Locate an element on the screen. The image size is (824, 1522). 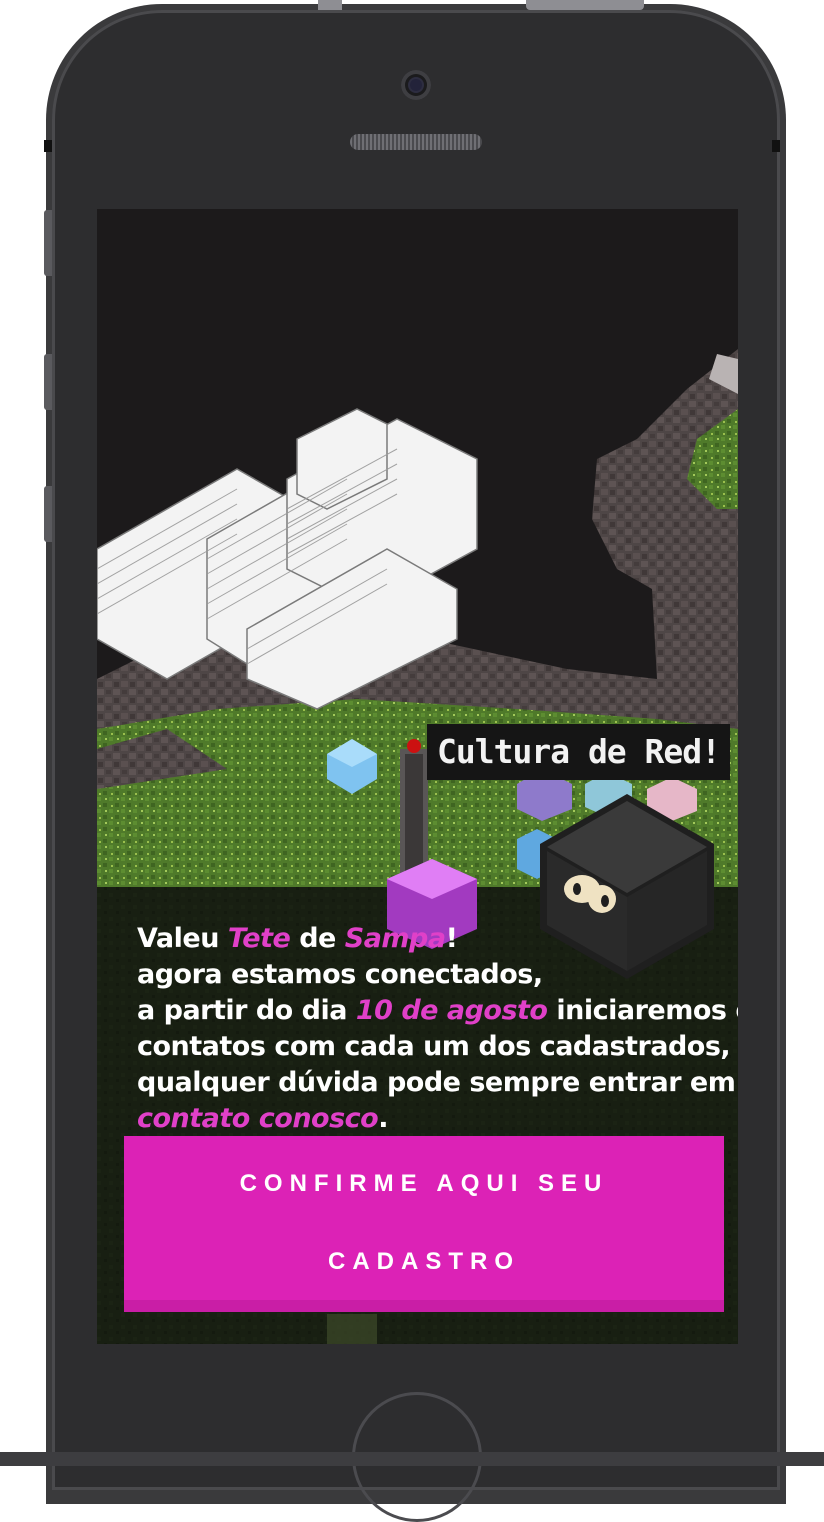
front-camera is located at coordinates (416, 85).